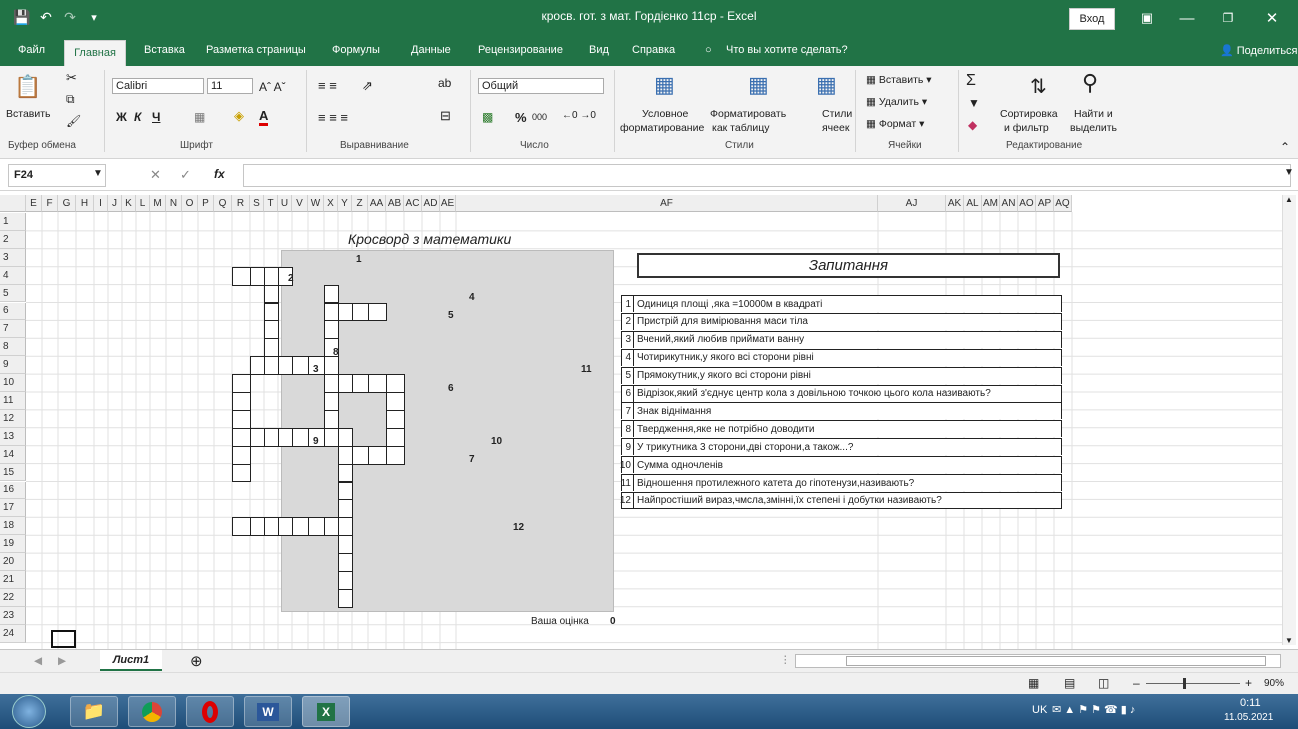 The image size is (1298, 729). I want to click on selected-cell, so click(63, 639).